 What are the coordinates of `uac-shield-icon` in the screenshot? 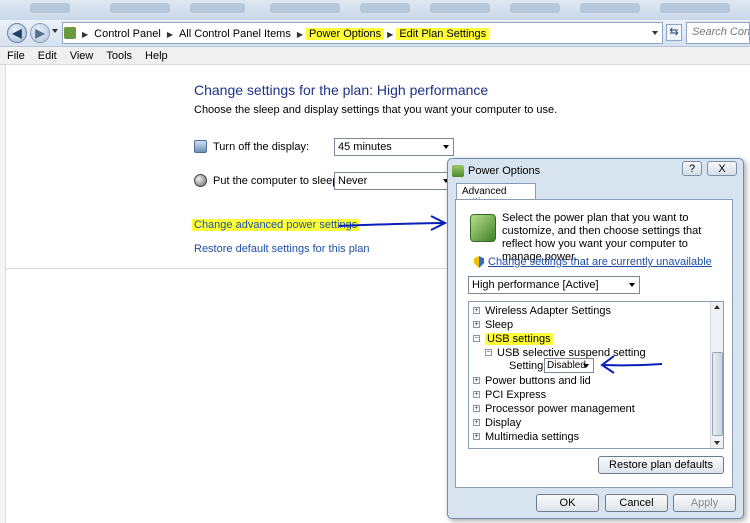 It's located at (479, 262).